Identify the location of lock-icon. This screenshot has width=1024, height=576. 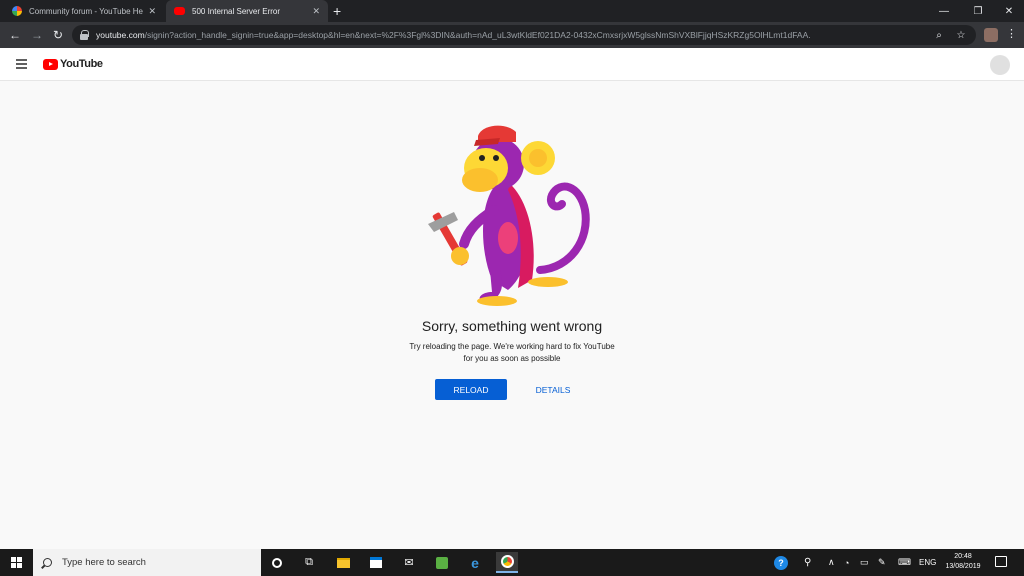
(84, 35).